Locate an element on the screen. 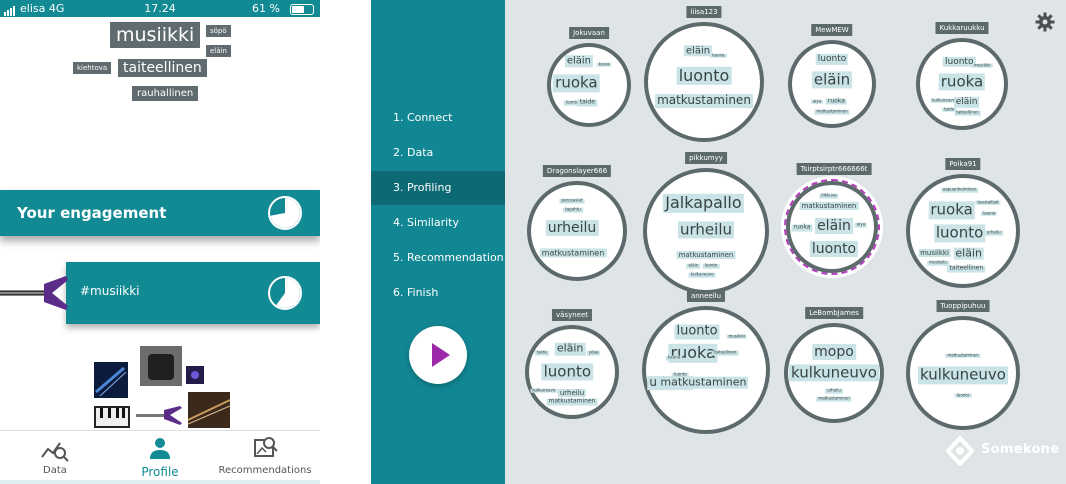  topic-pie-icon is located at coordinates (285, 293).